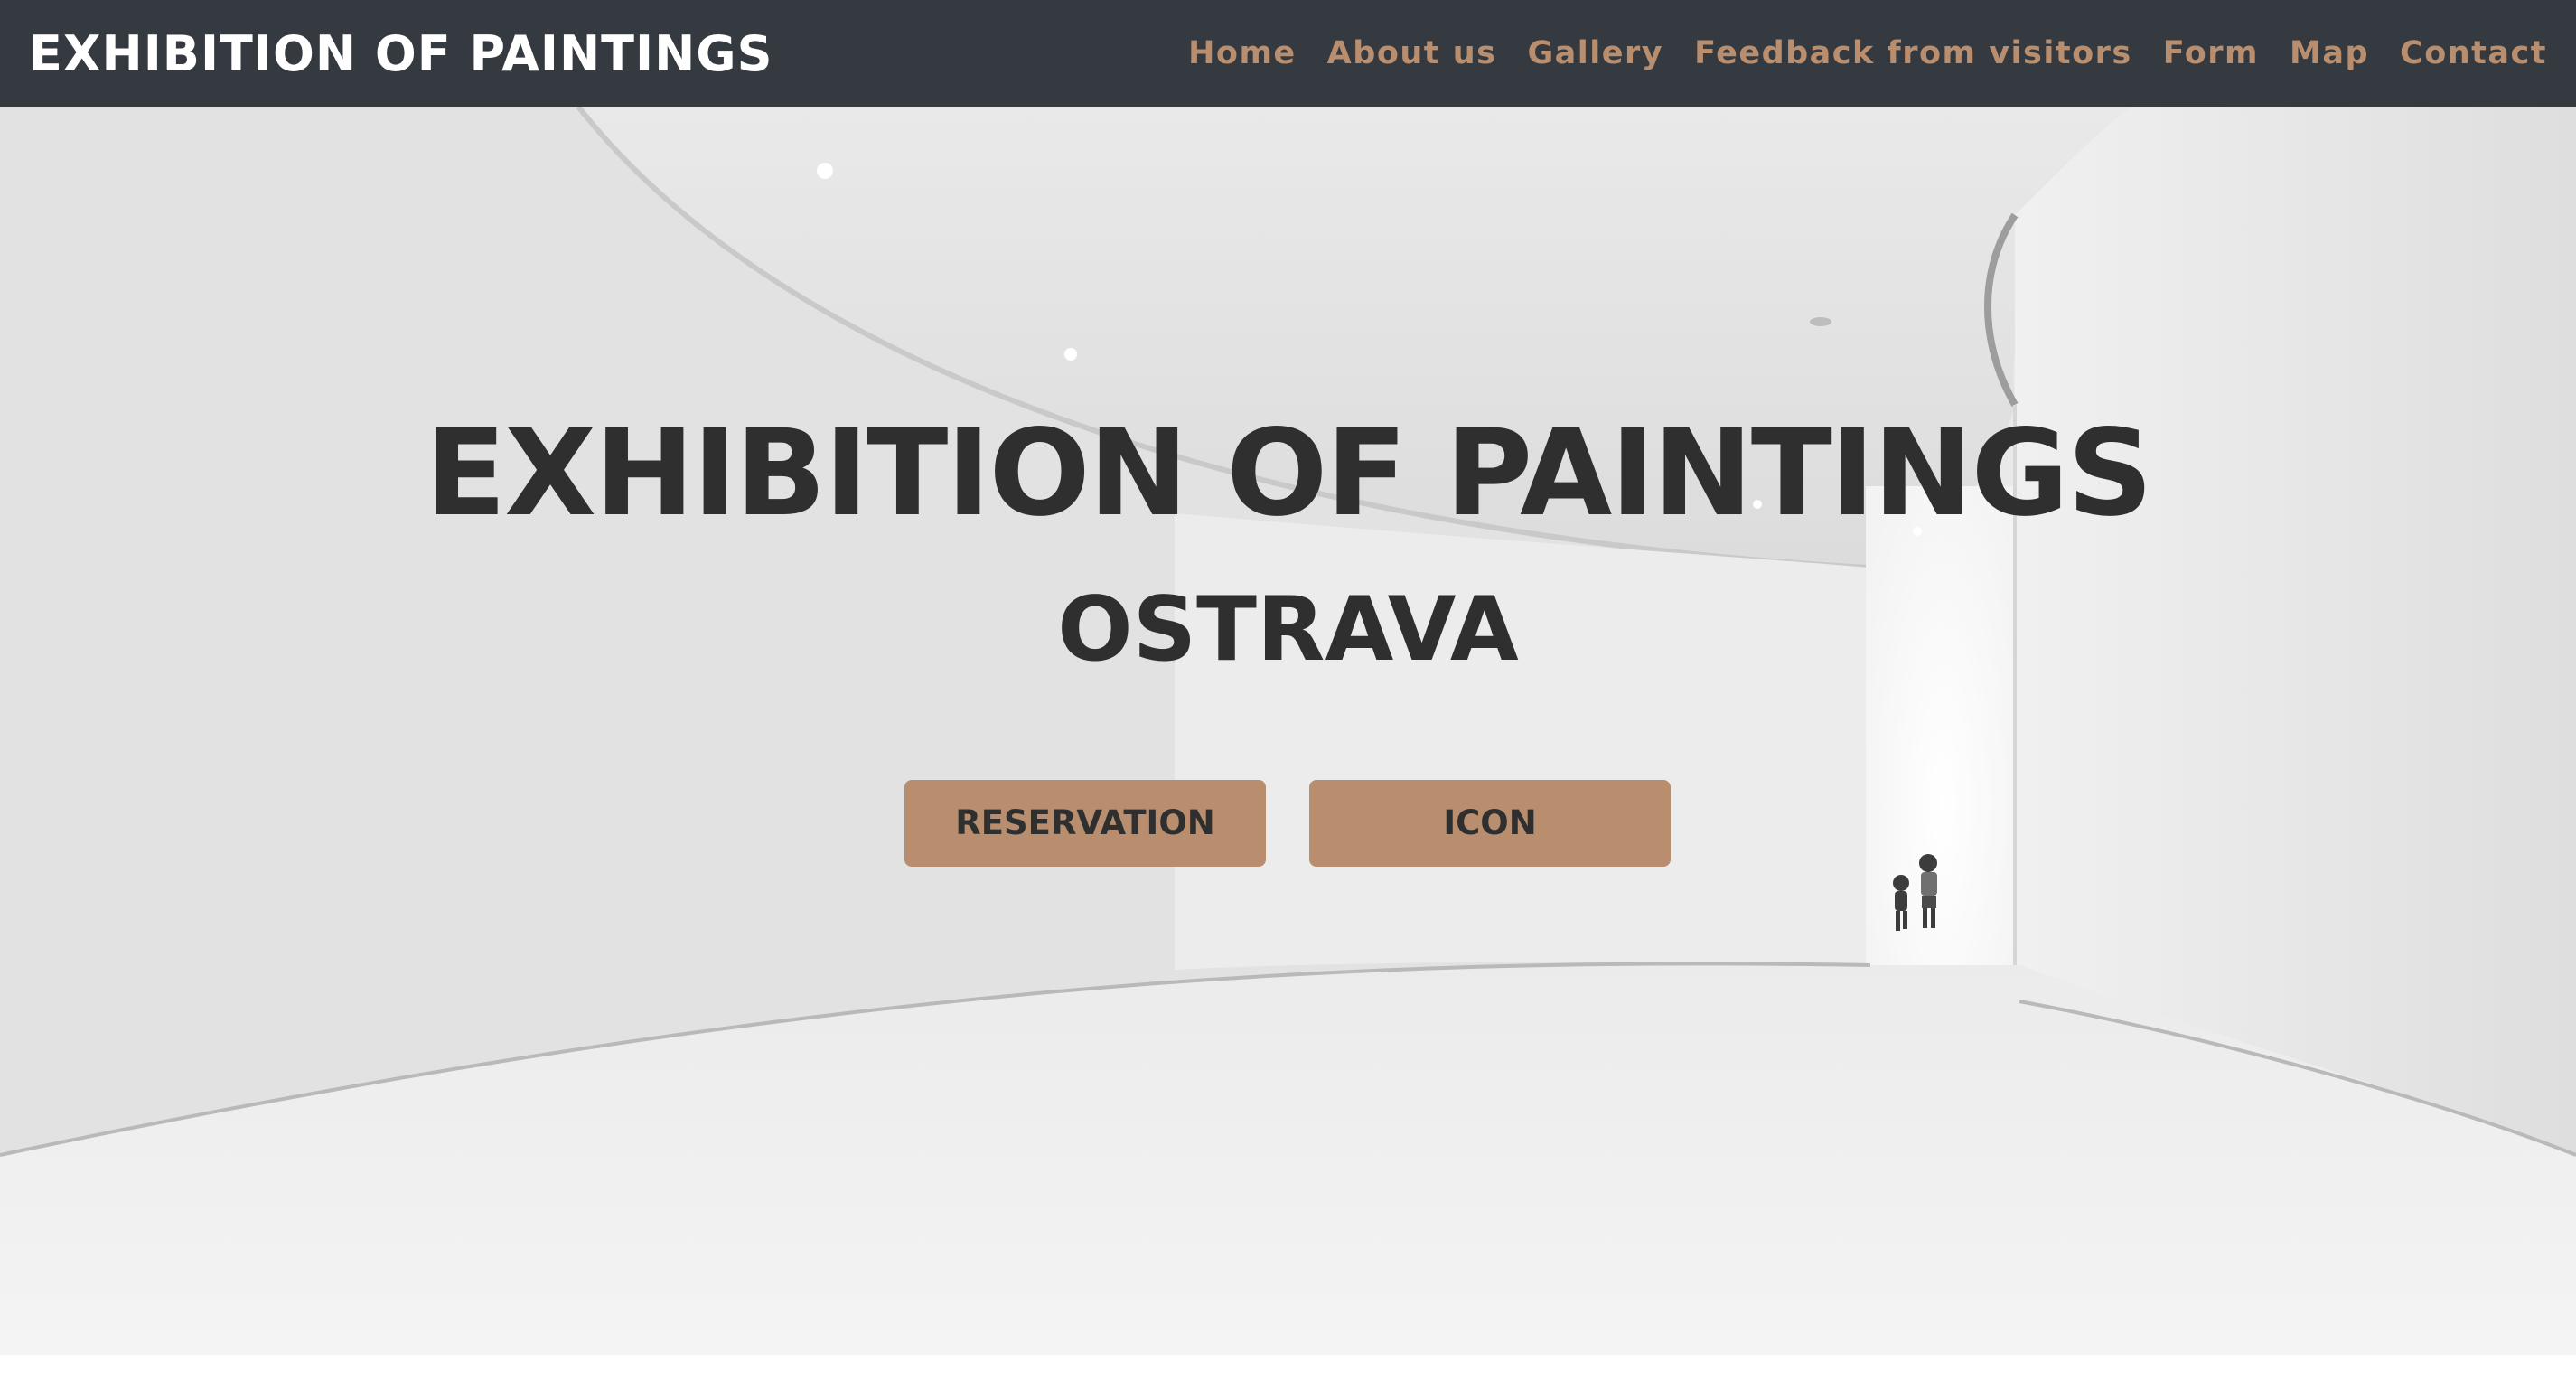  What do you see at coordinates (2473, 53) in the screenshot?
I see `nav-link-contact: Contact` at bounding box center [2473, 53].